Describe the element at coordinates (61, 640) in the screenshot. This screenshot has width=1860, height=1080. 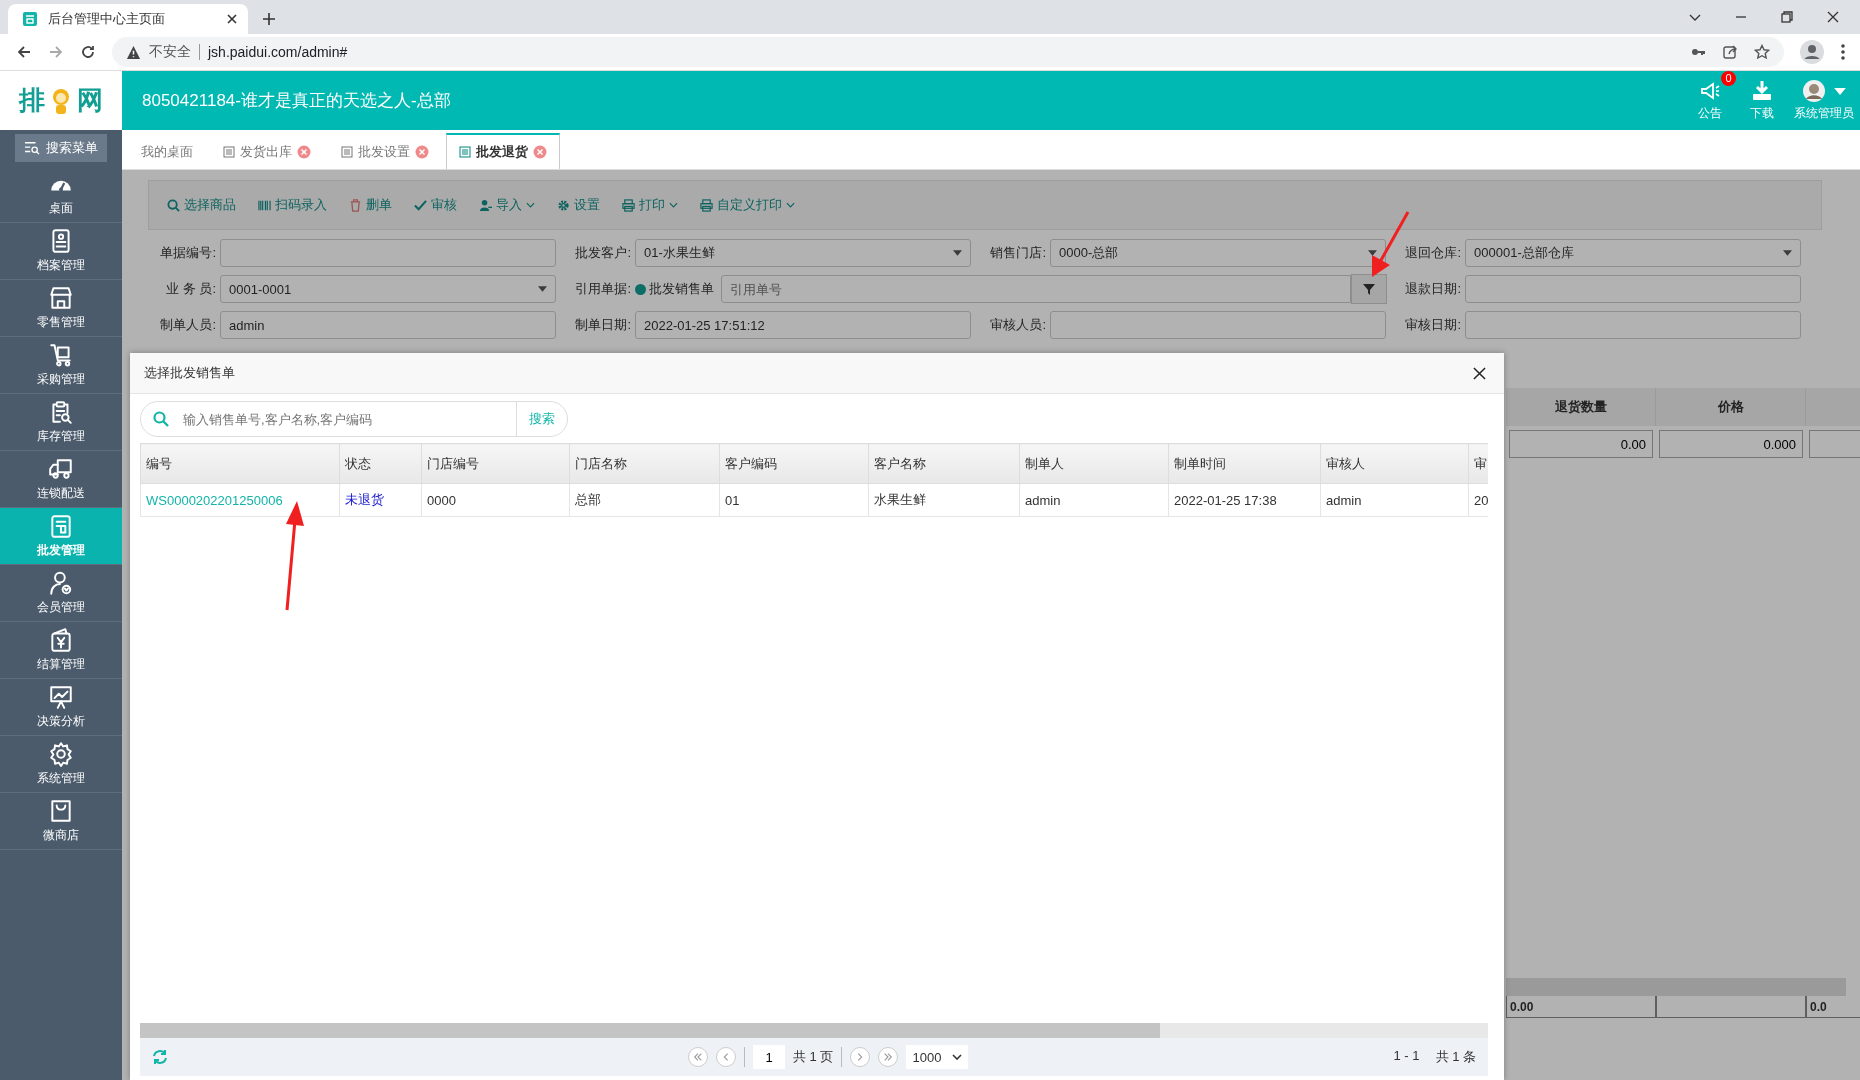
I see `yuan-wallet-icon` at that location.